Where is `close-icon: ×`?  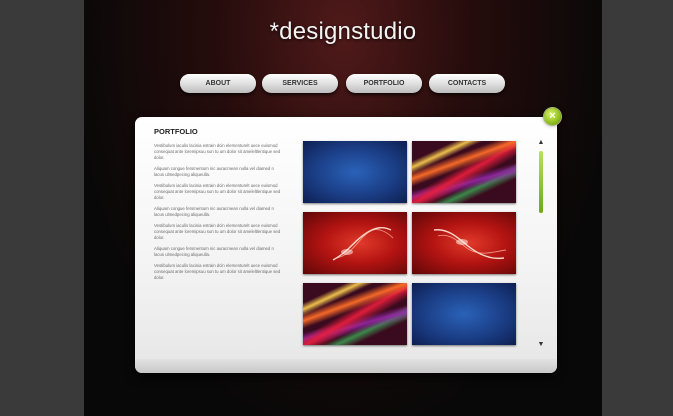
close-icon: × is located at coordinates (552, 116).